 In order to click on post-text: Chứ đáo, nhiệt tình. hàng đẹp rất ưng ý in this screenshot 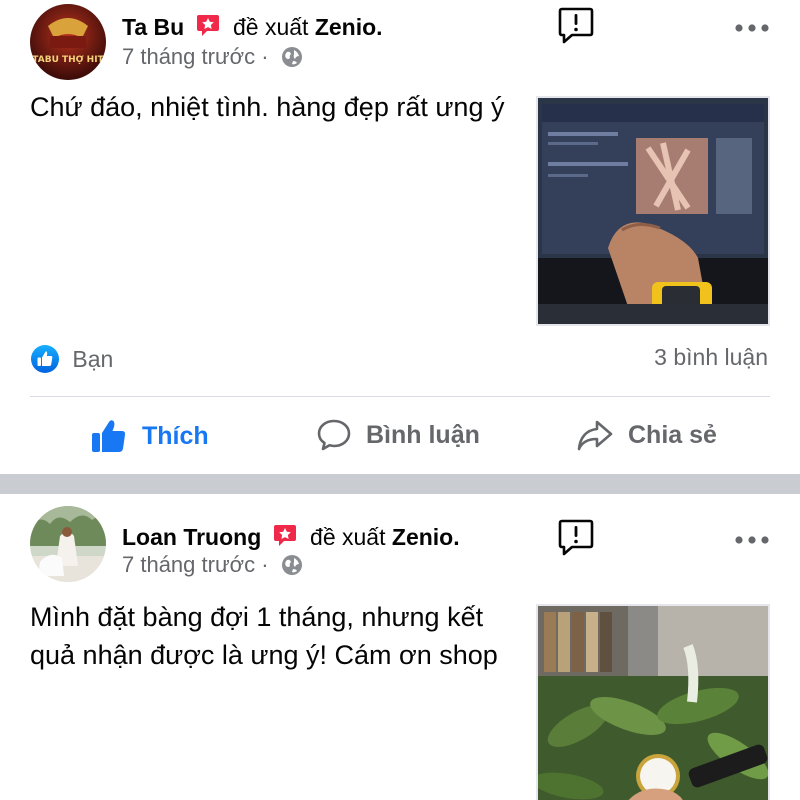, I will do `click(267, 107)`.